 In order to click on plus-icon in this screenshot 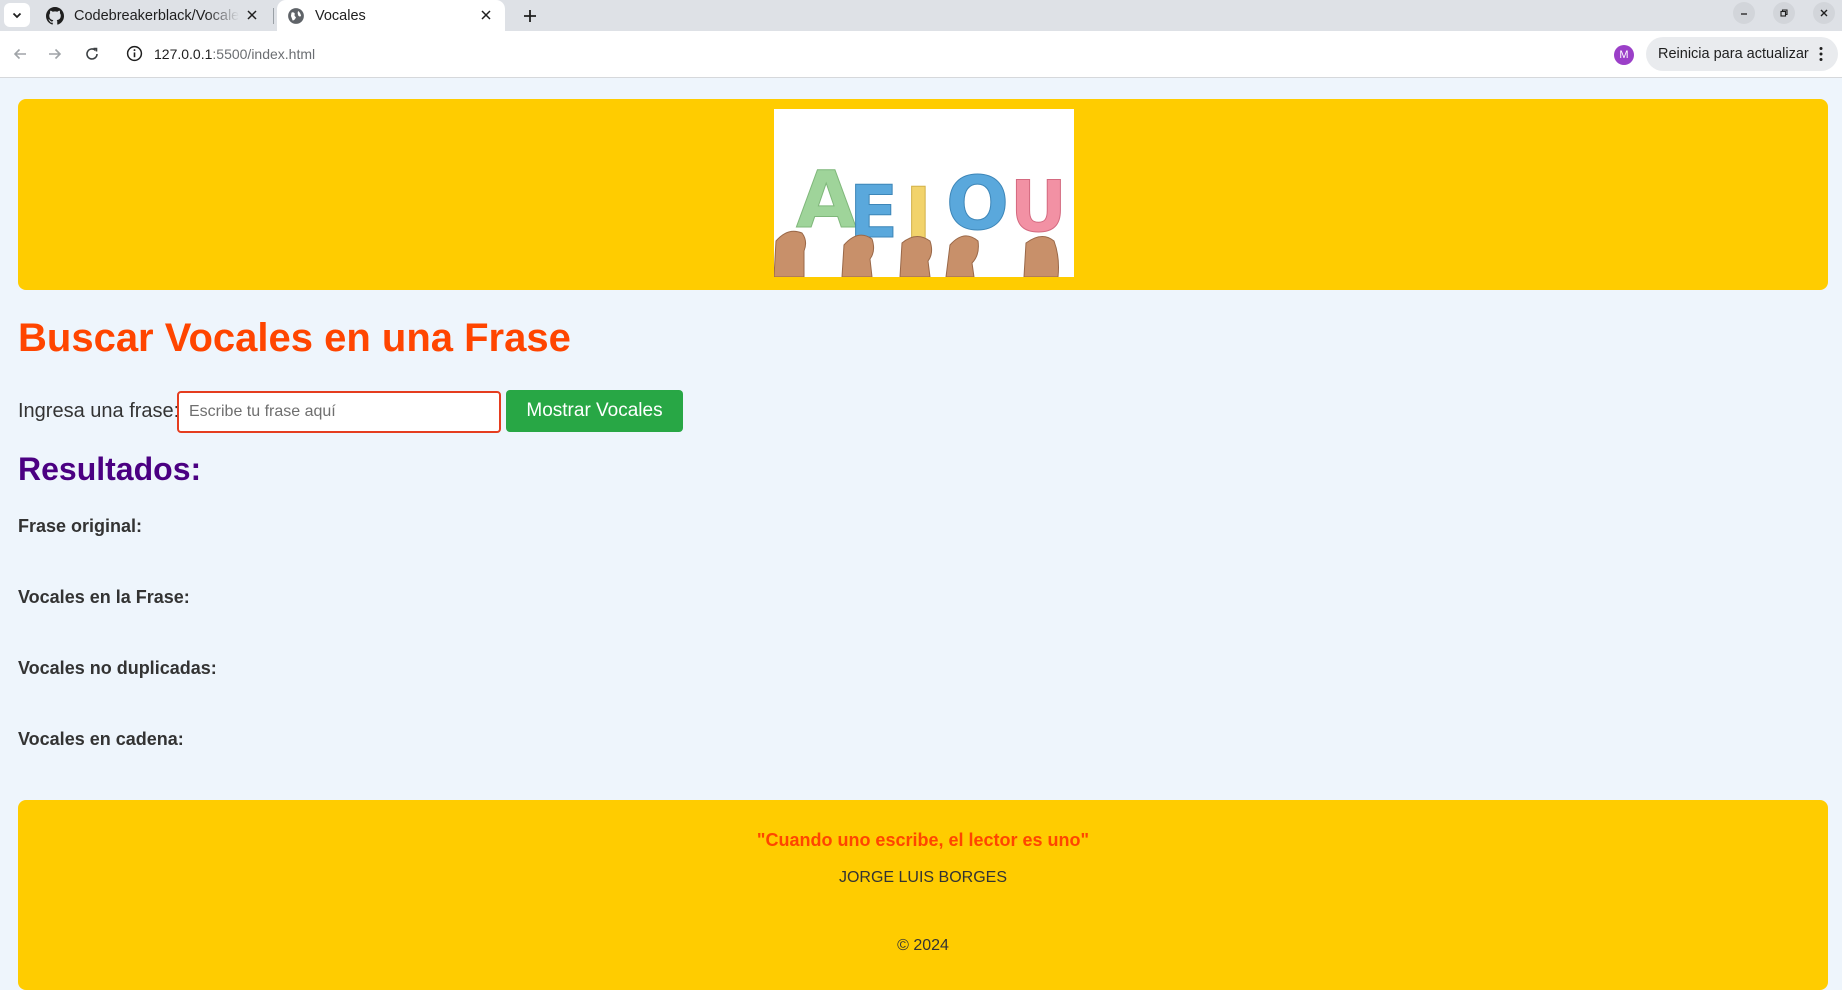, I will do `click(530, 16)`.